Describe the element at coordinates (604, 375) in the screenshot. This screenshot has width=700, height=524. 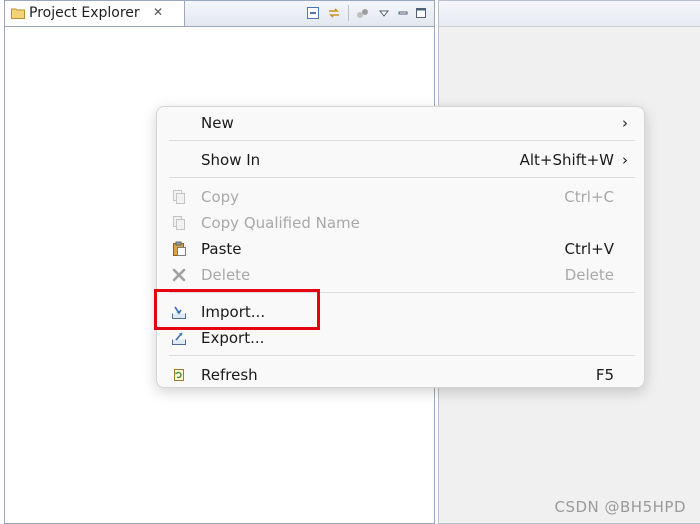
I see `menu-item-shortcut: F5` at that location.